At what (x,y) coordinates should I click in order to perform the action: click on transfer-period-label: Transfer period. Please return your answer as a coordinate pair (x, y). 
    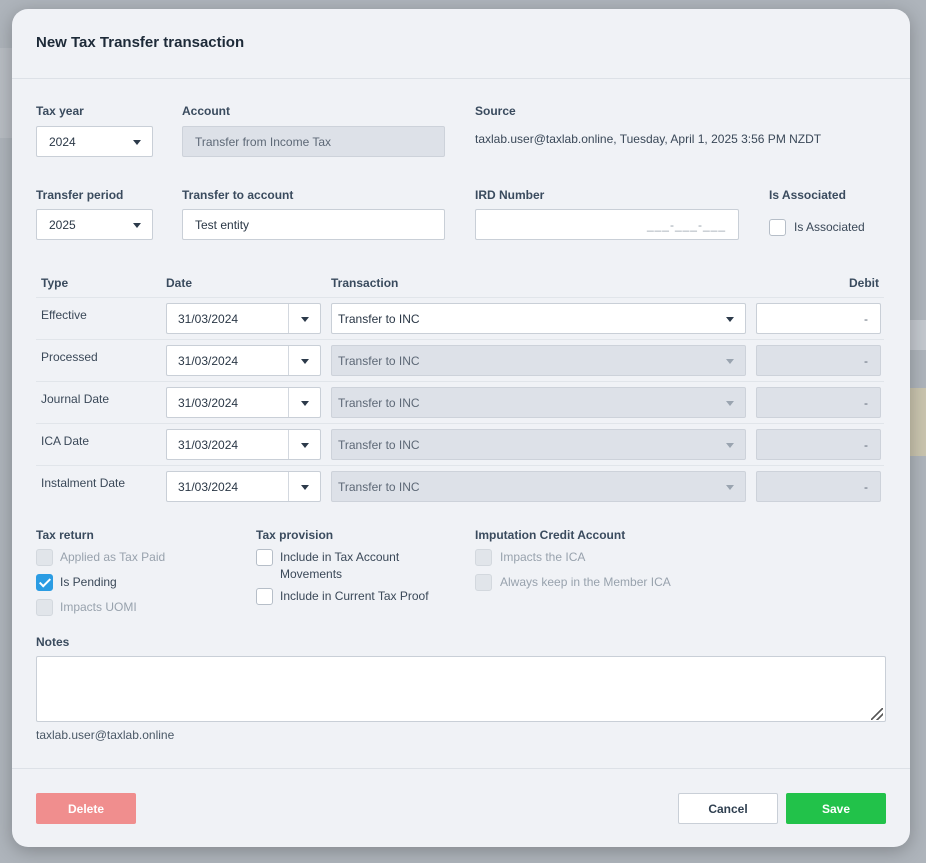
    Looking at the image, I should click on (80, 195).